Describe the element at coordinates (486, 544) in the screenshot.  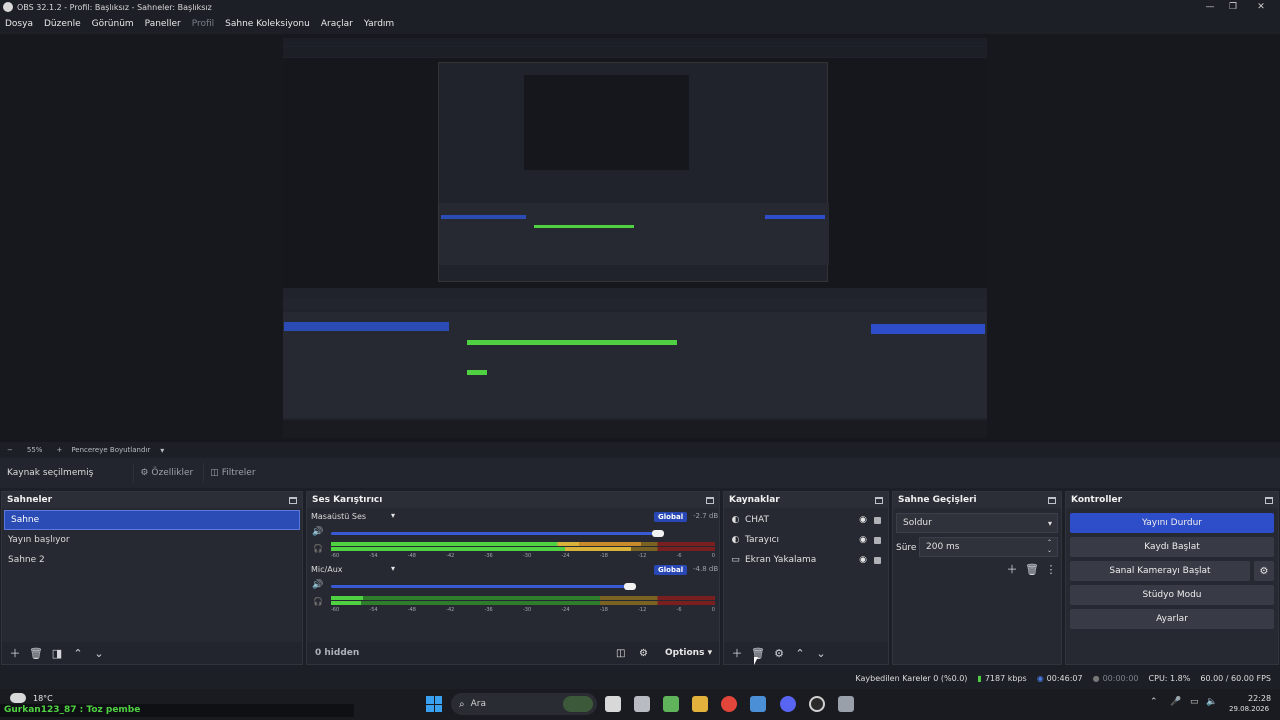
I see `level-meter` at that location.